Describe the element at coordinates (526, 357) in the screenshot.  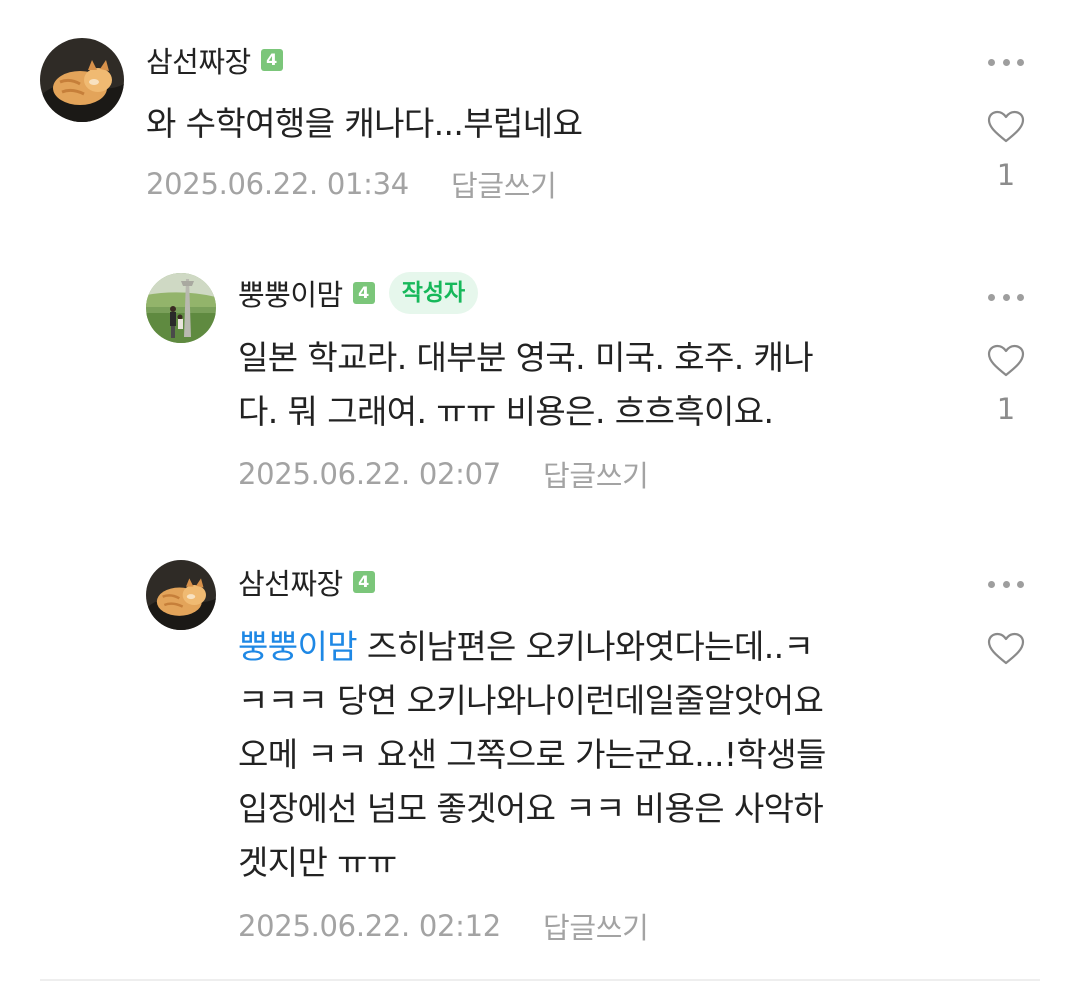
I see `comment-line: 일본 학교라. 대부분 영국. 미국. 호주. 캐나` at that location.